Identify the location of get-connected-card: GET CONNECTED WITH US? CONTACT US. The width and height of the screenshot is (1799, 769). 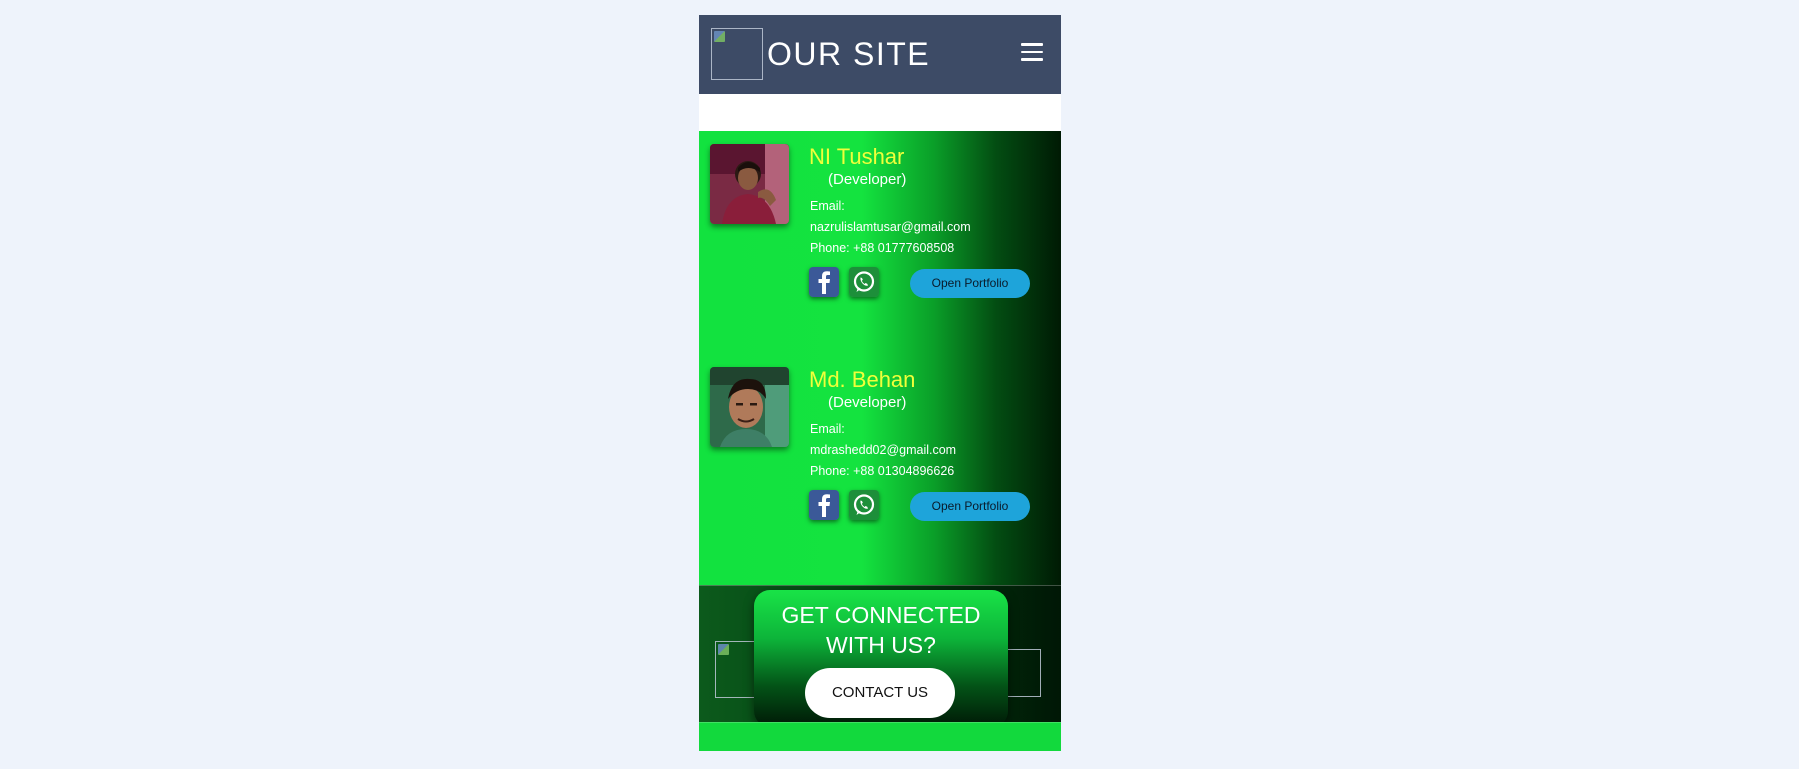
(881, 658).